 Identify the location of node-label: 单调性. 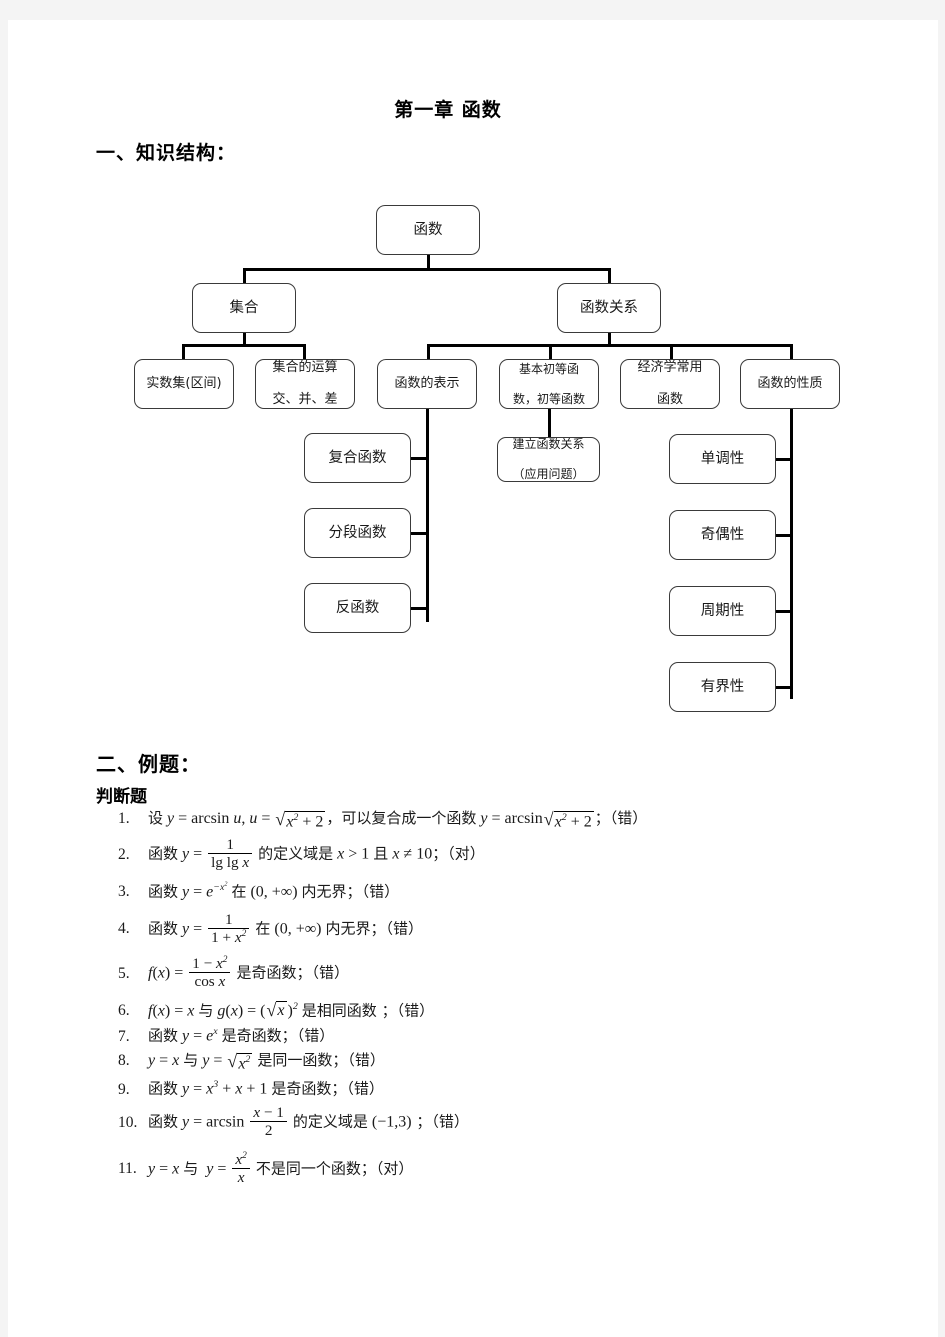
(722, 458).